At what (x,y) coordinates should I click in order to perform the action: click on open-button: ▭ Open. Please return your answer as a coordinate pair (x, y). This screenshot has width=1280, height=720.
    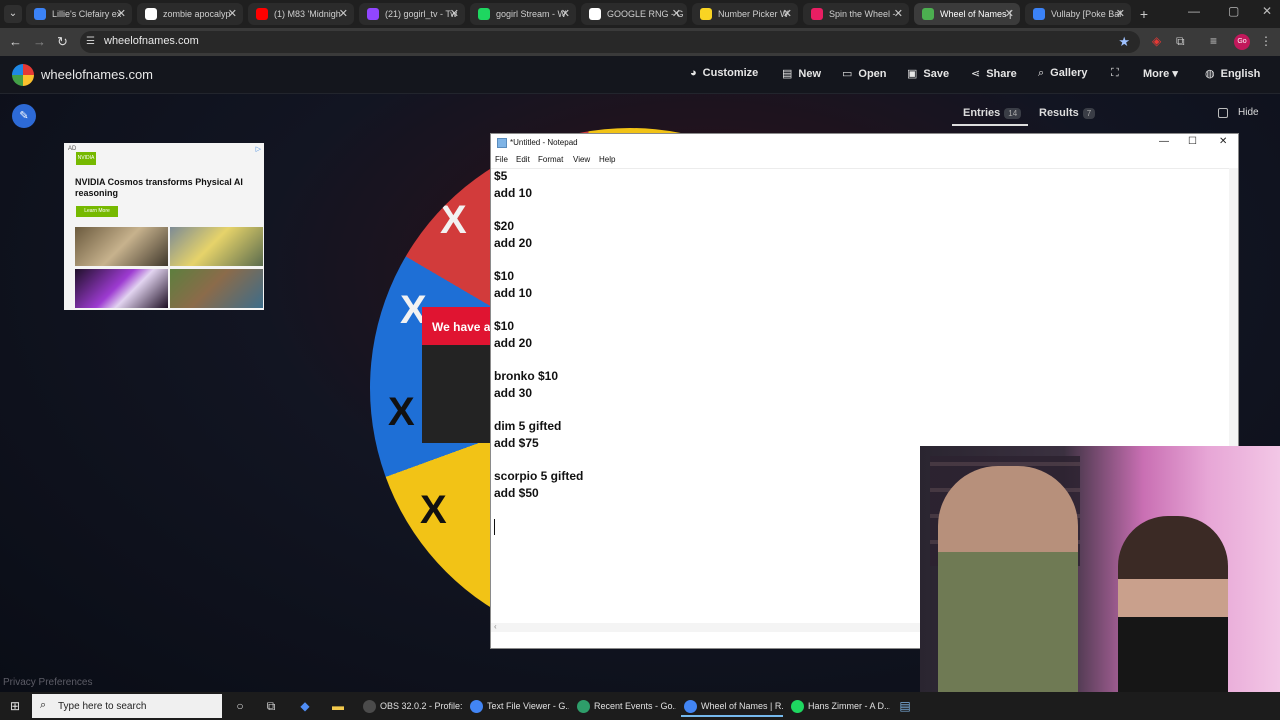
    Looking at the image, I should click on (864, 73).